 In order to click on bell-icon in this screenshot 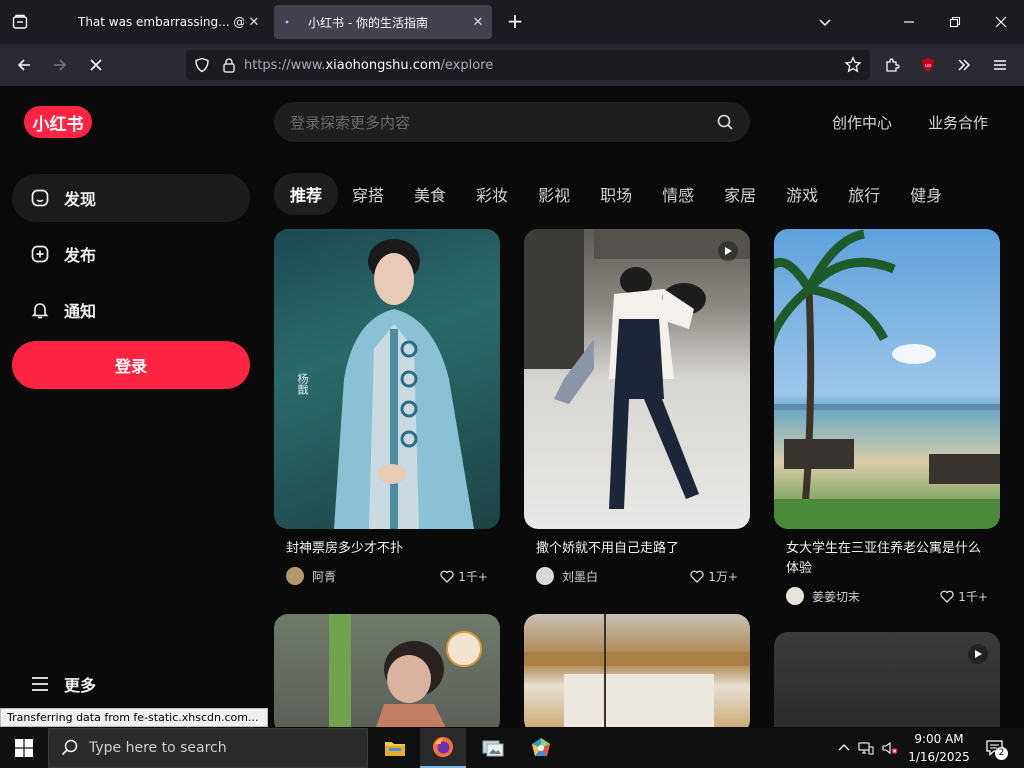, I will do `click(40, 310)`.